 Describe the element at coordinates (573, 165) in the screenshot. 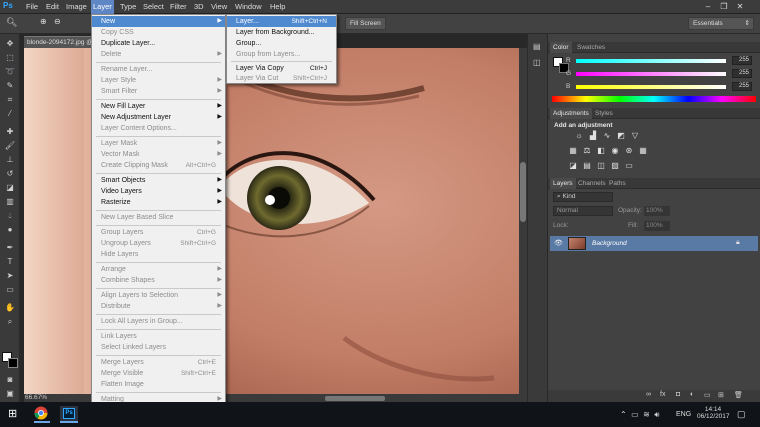

I see `invert-icon: ◪` at that location.